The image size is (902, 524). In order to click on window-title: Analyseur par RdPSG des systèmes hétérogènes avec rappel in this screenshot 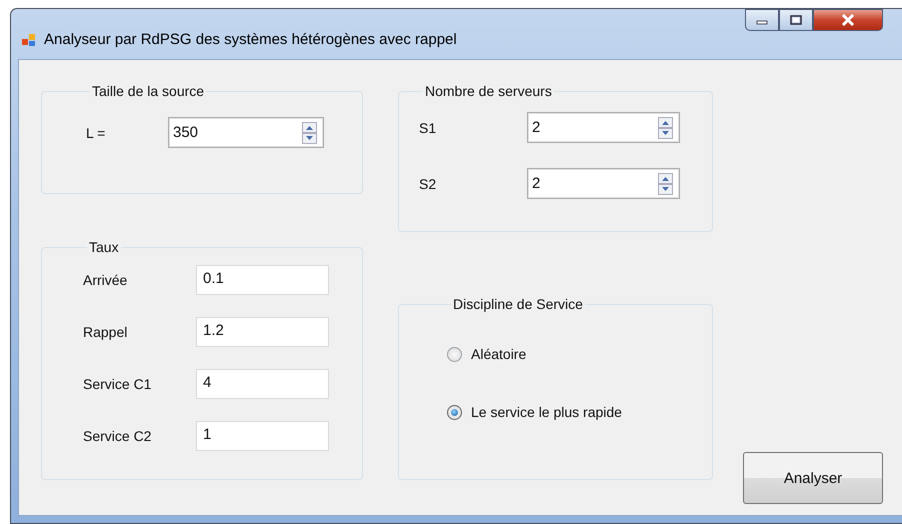, I will do `click(250, 39)`.